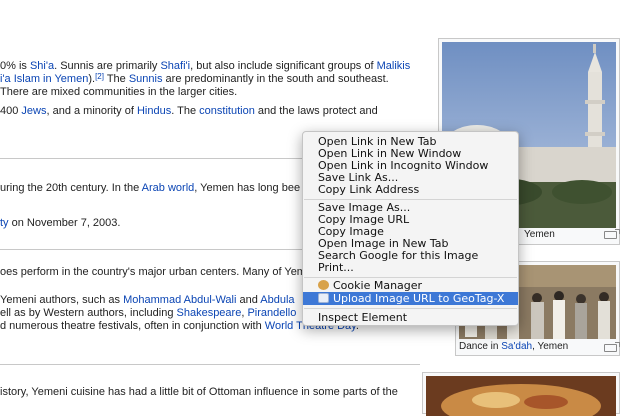  I want to click on link-shafii: Shafi'i, so click(175, 66).